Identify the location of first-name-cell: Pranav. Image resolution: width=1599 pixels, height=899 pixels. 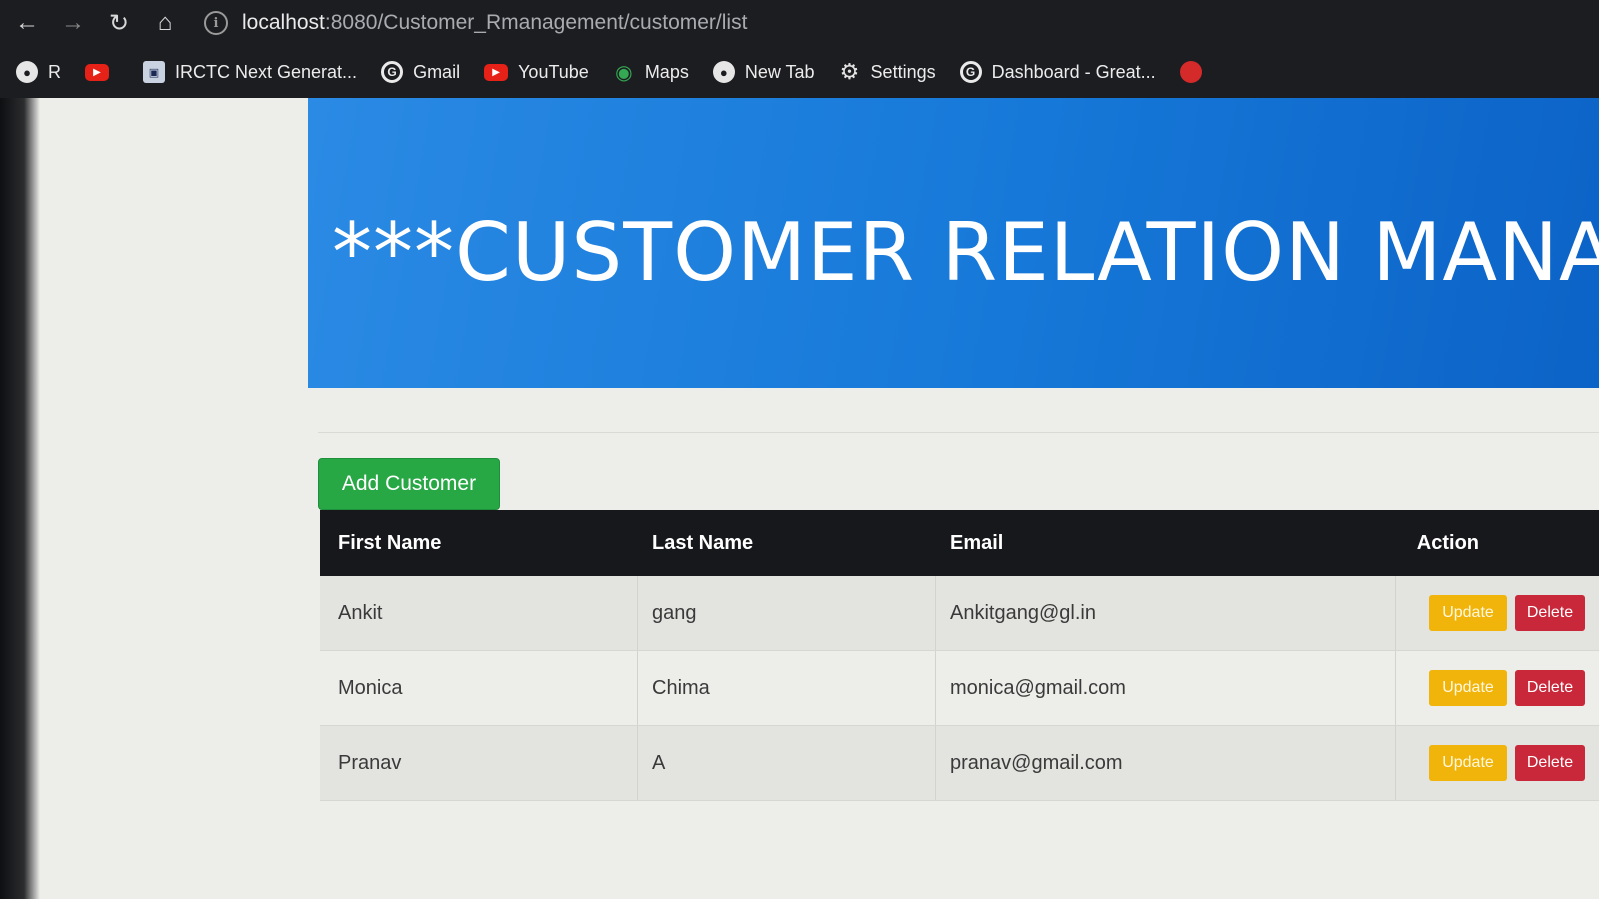
(479, 763).